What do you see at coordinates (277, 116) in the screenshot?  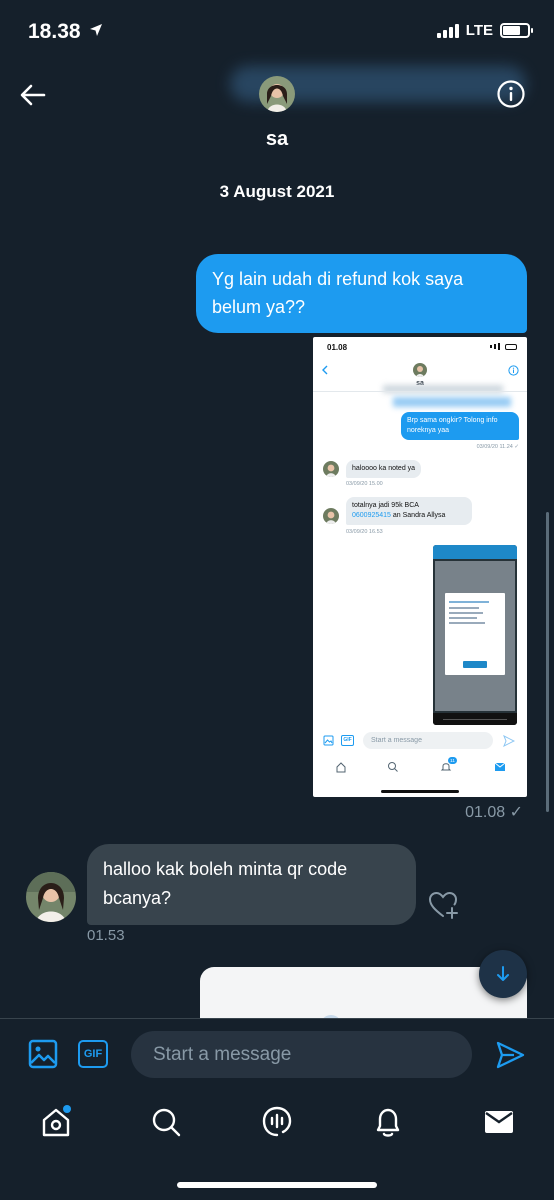 I see `conversation-header: sa` at bounding box center [277, 116].